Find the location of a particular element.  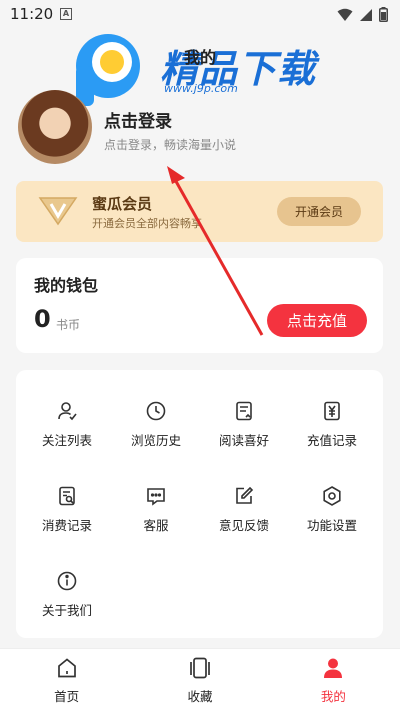

history-clock-icon is located at coordinates (156, 411).